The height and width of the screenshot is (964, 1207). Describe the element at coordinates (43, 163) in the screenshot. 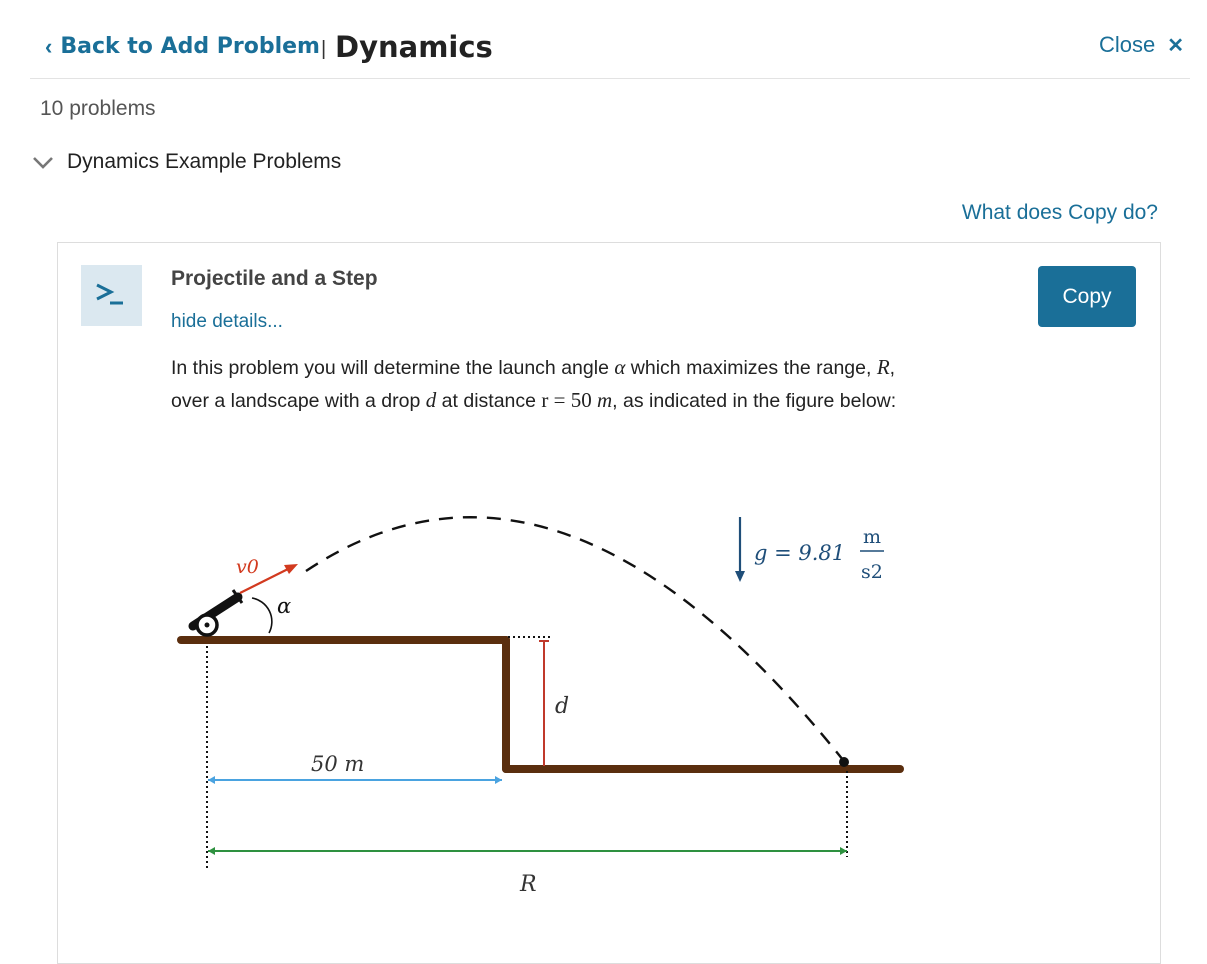

I see `chevron-down-icon` at that location.